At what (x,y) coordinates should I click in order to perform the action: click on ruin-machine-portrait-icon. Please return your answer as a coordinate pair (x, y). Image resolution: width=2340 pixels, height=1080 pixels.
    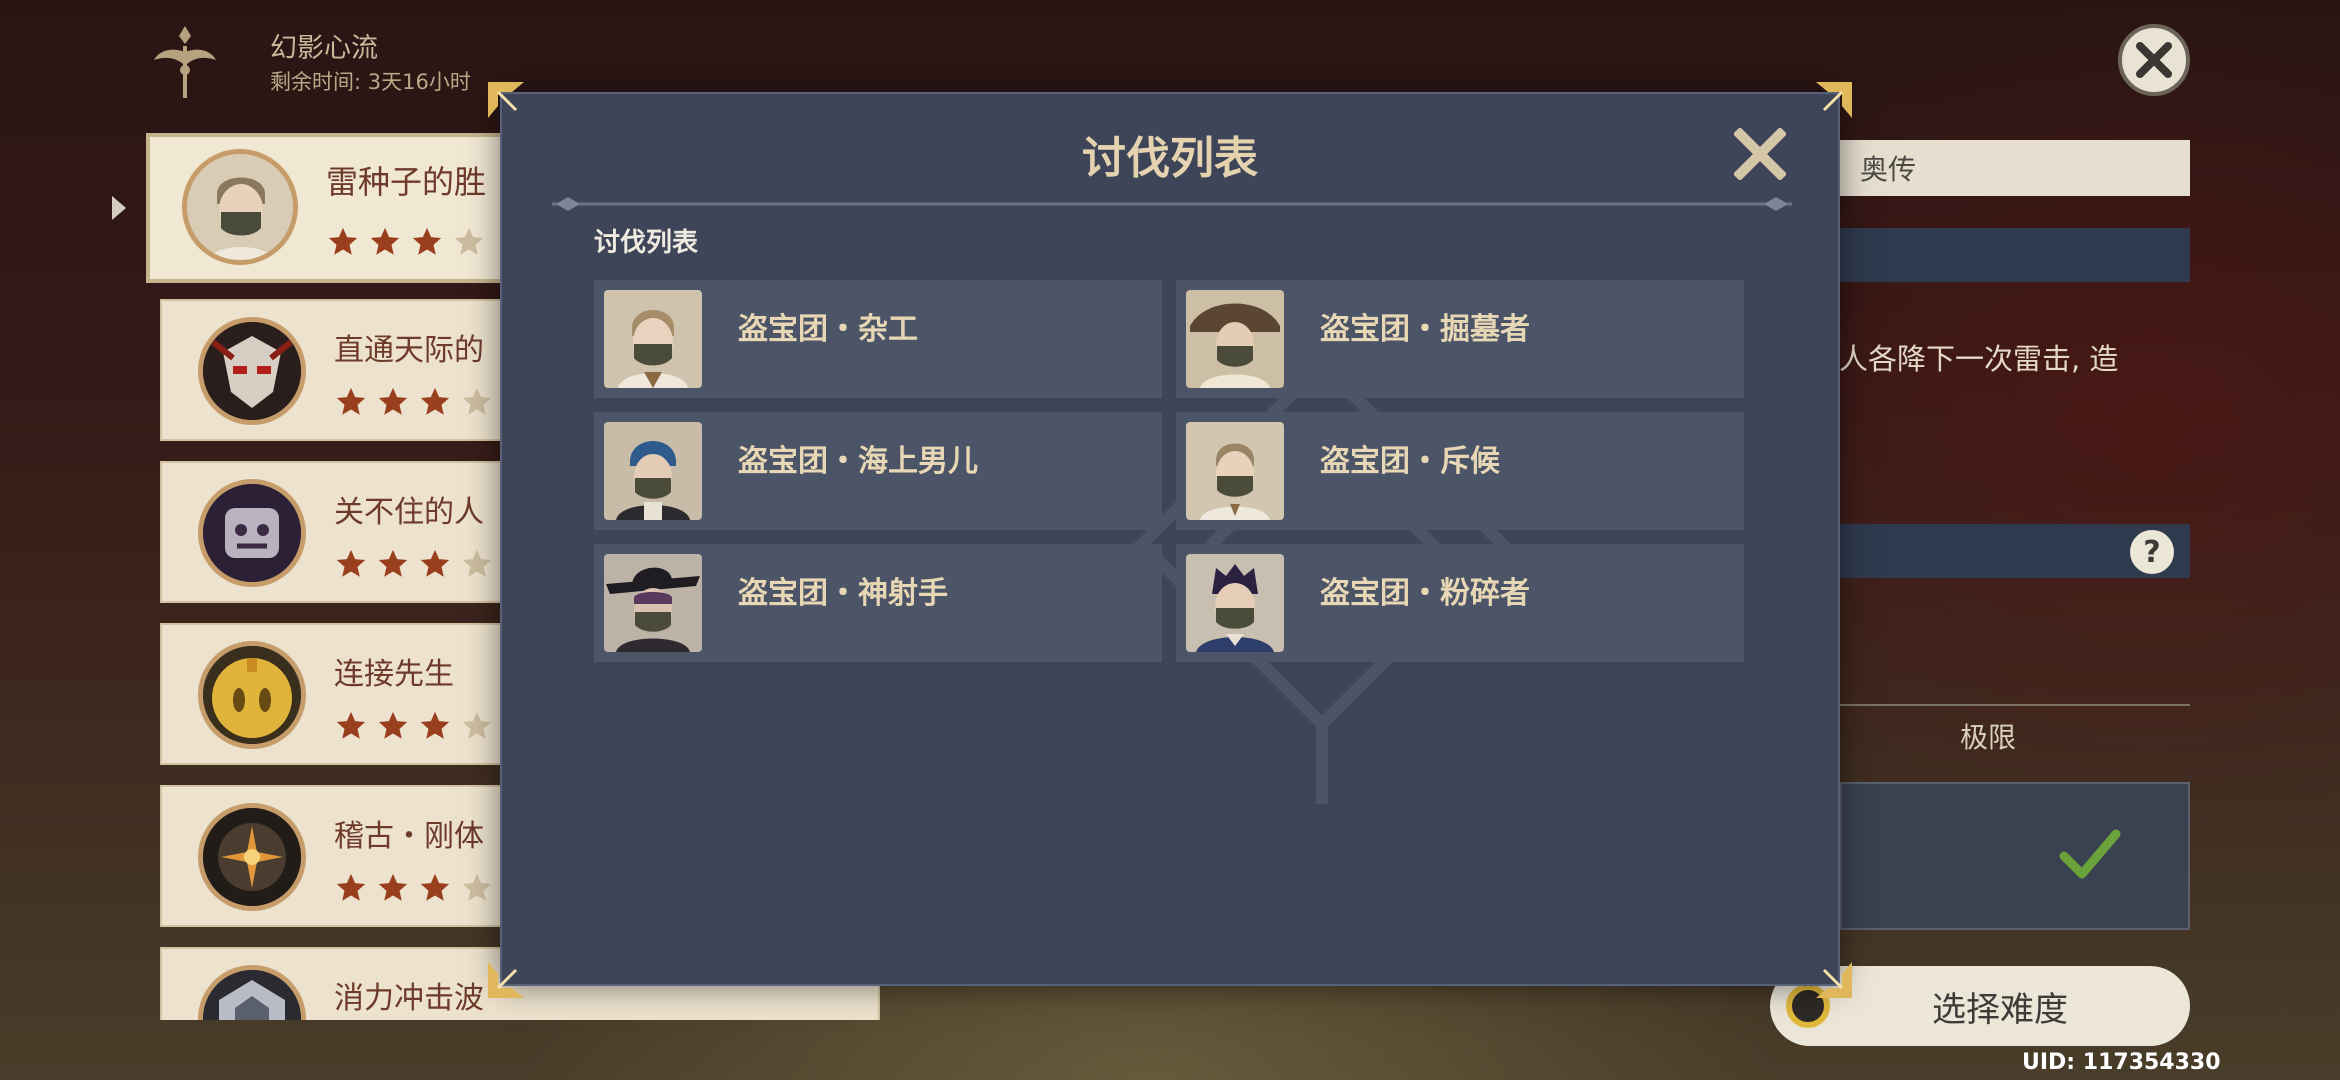
    Looking at the image, I should click on (252, 857).